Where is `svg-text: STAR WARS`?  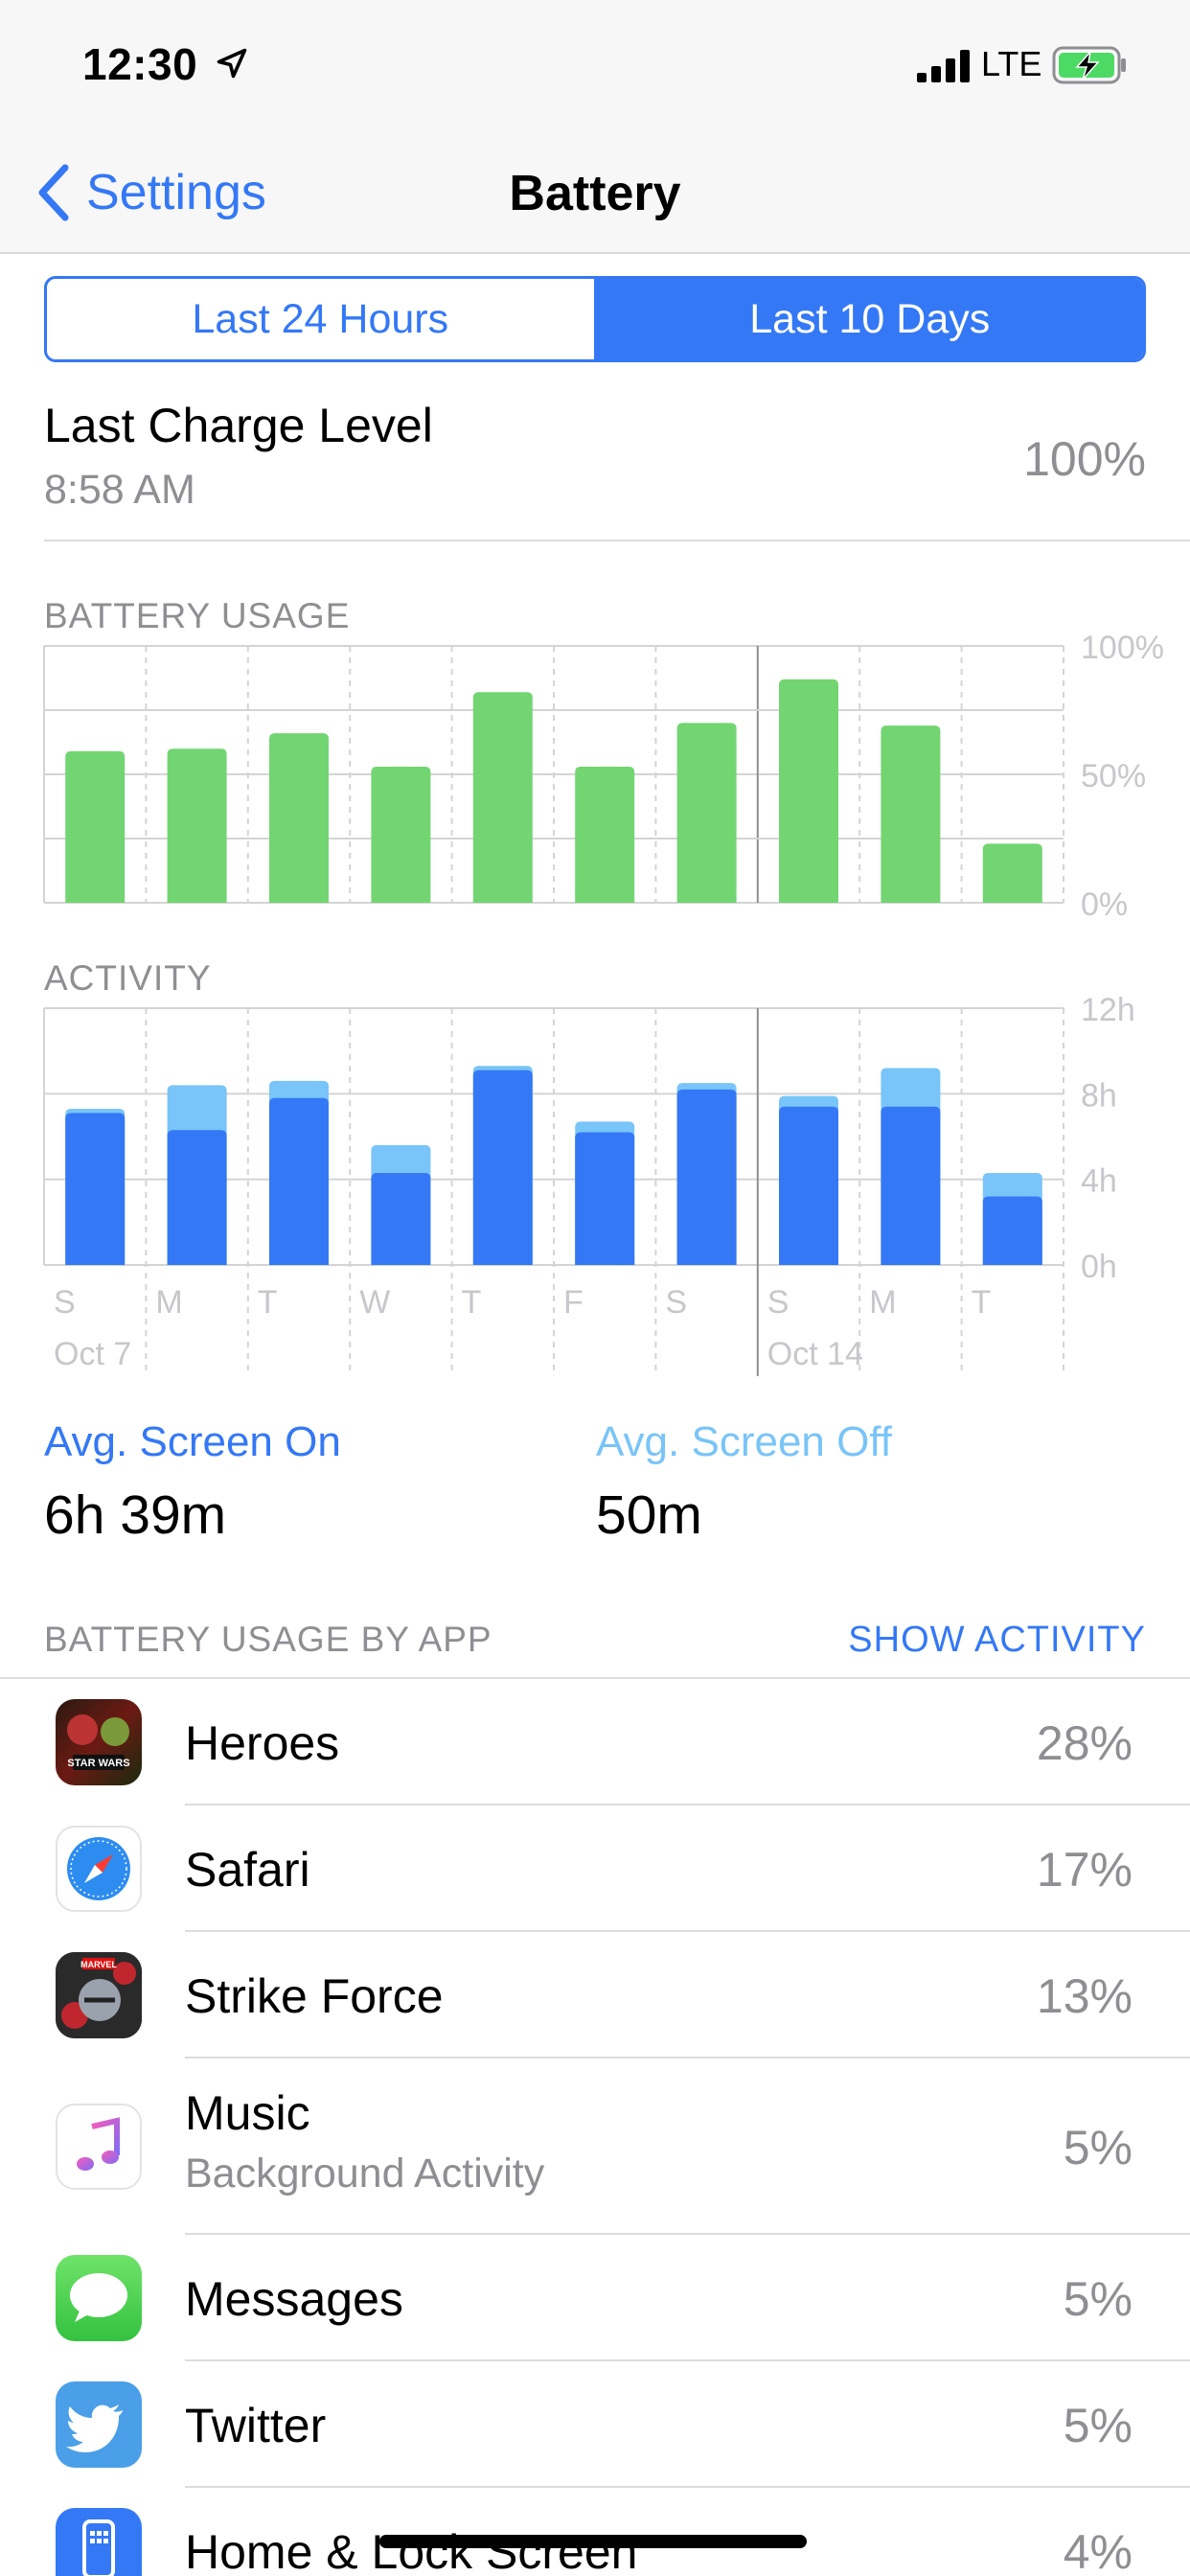 svg-text: STAR WARS is located at coordinates (98, 1763).